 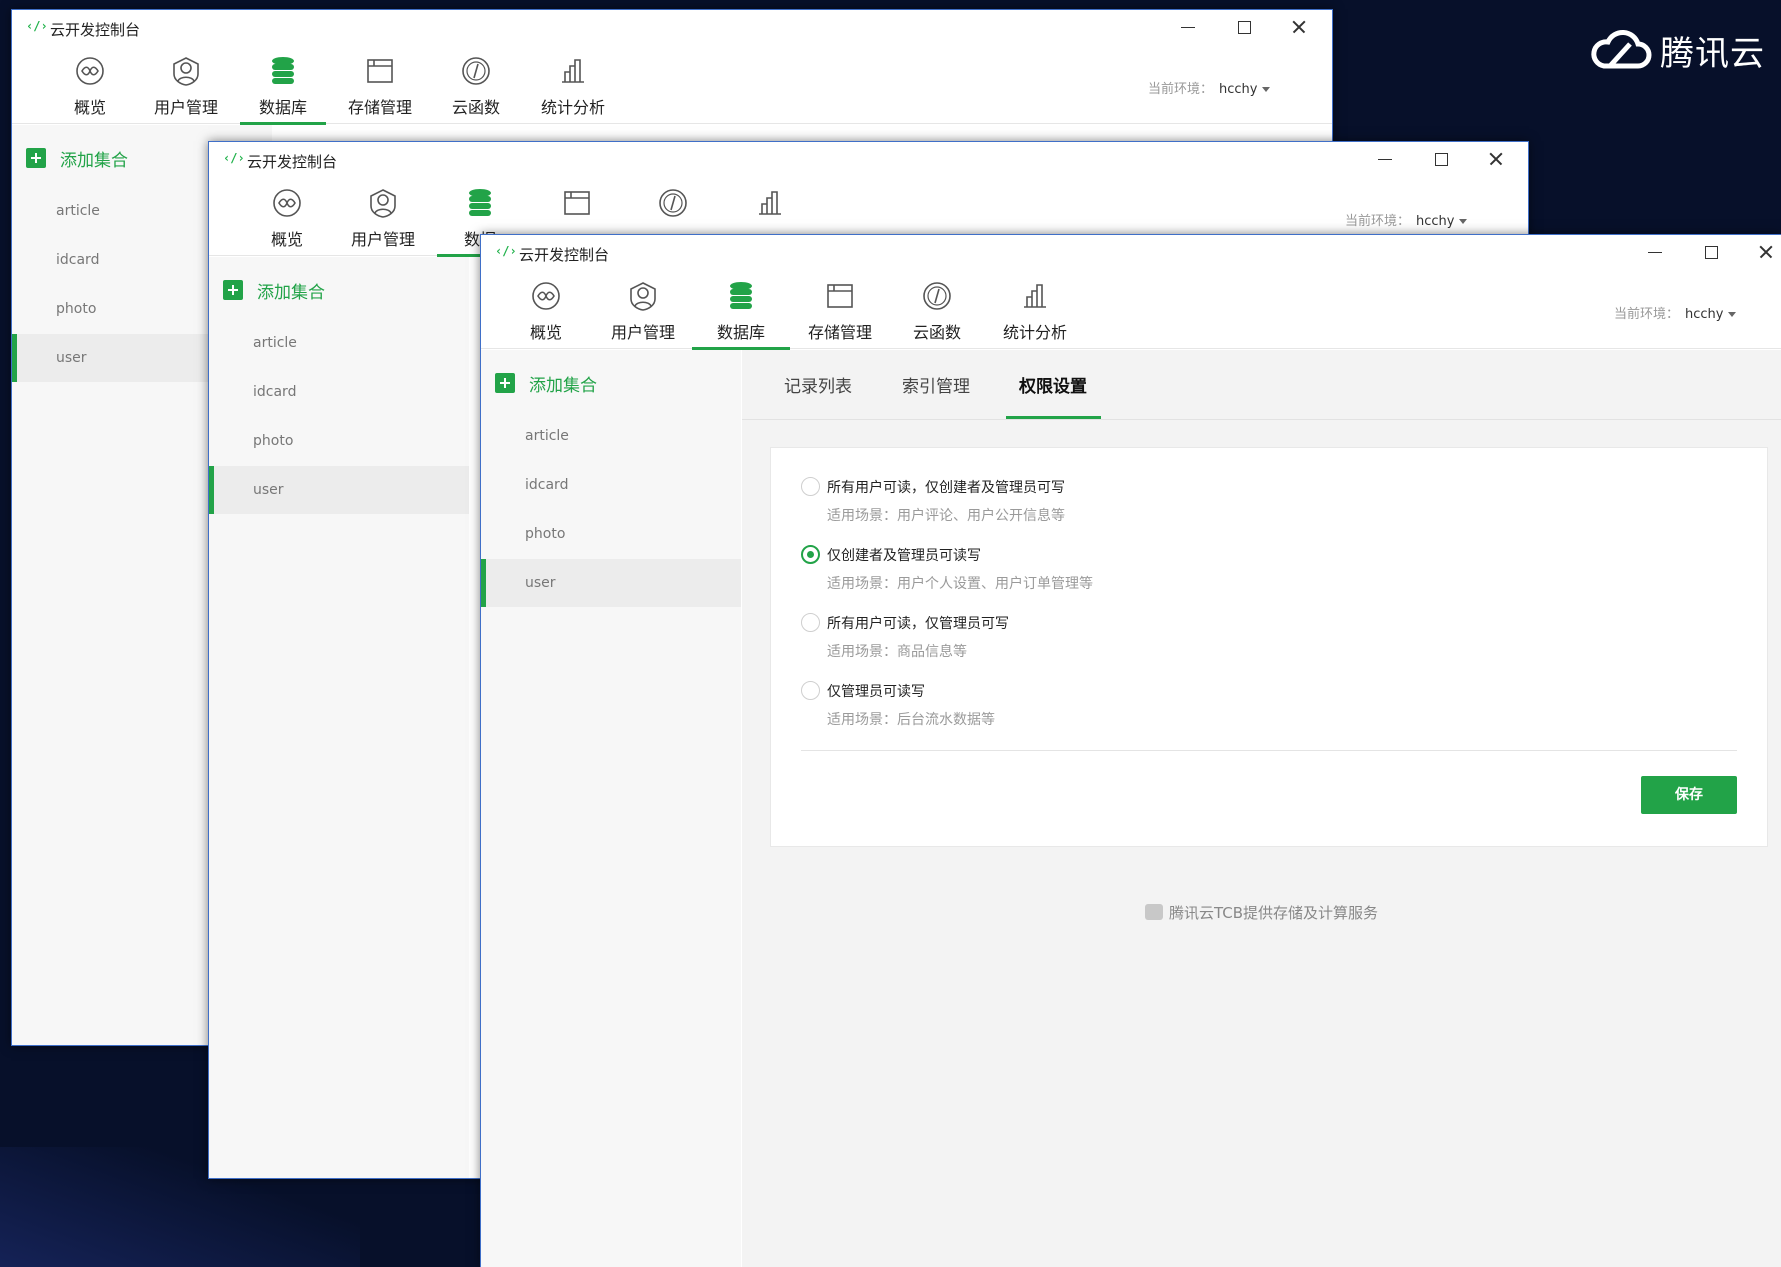 What do you see at coordinates (185, 107) in the screenshot?
I see `nav-label: 用户管理` at bounding box center [185, 107].